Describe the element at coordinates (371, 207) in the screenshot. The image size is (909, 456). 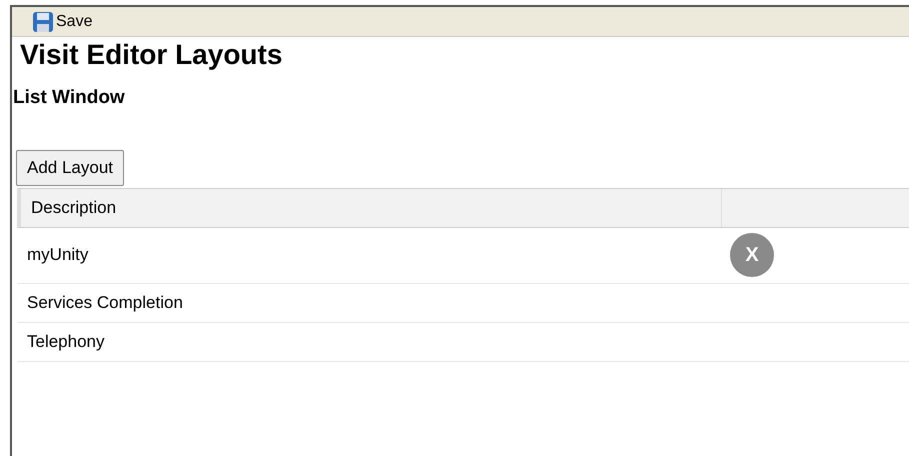
I see `column-header: Description` at that location.